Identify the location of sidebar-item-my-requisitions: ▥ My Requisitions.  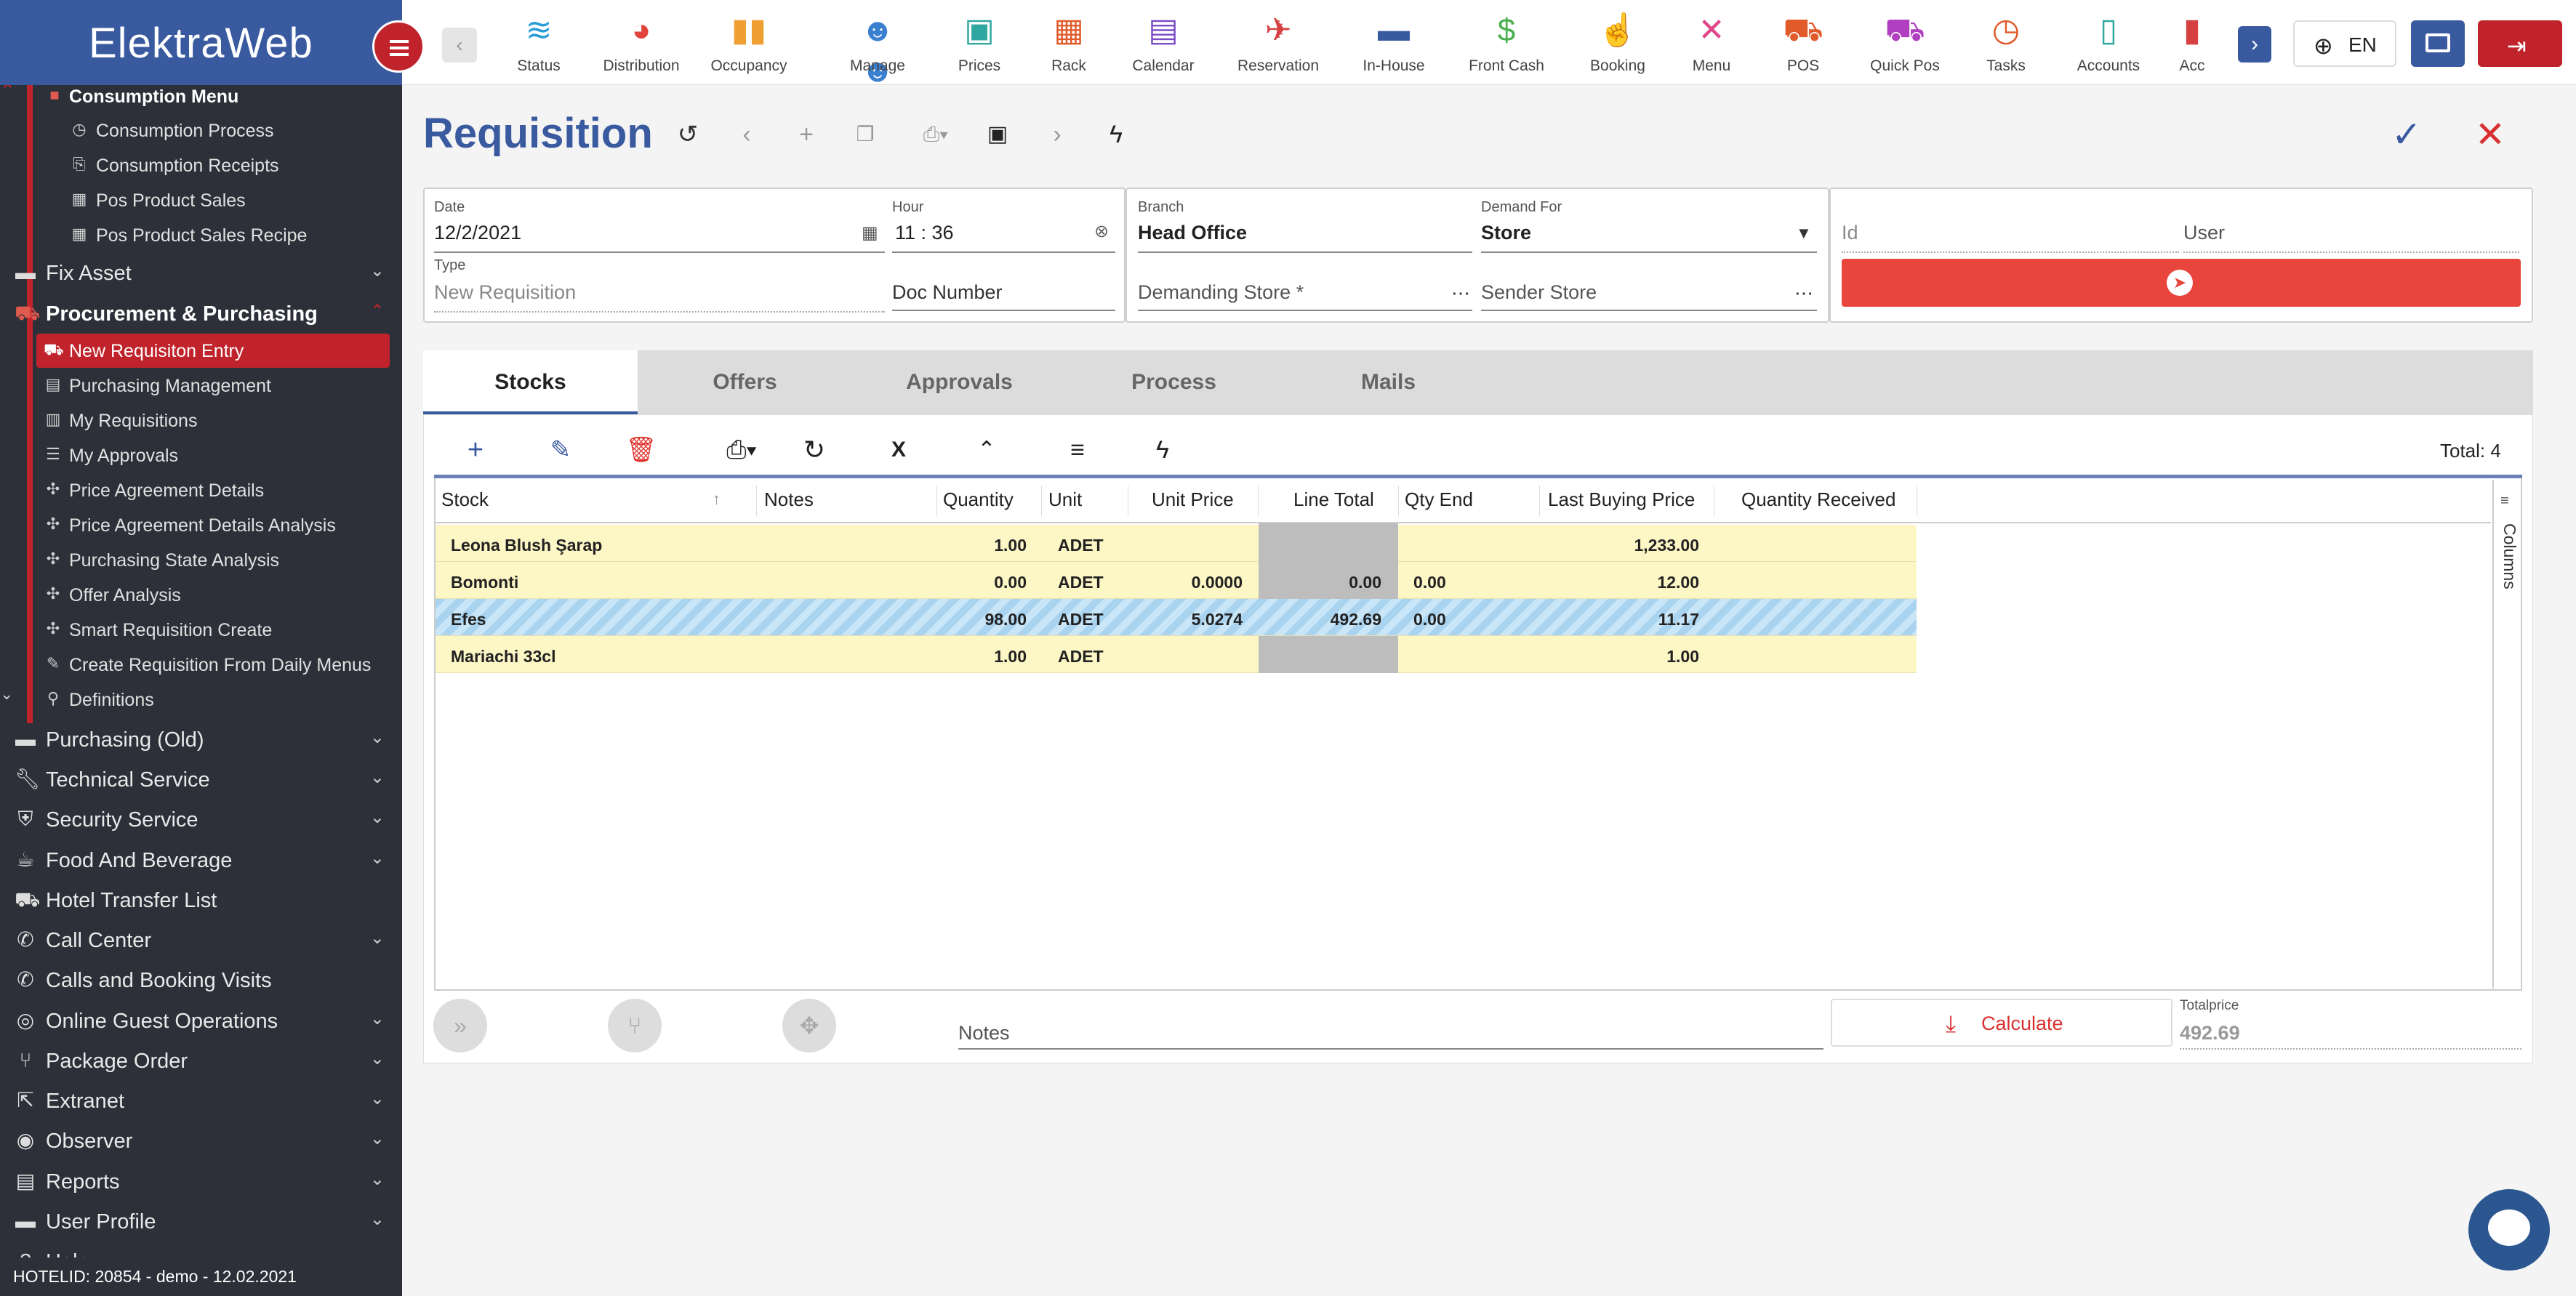
(201, 421).